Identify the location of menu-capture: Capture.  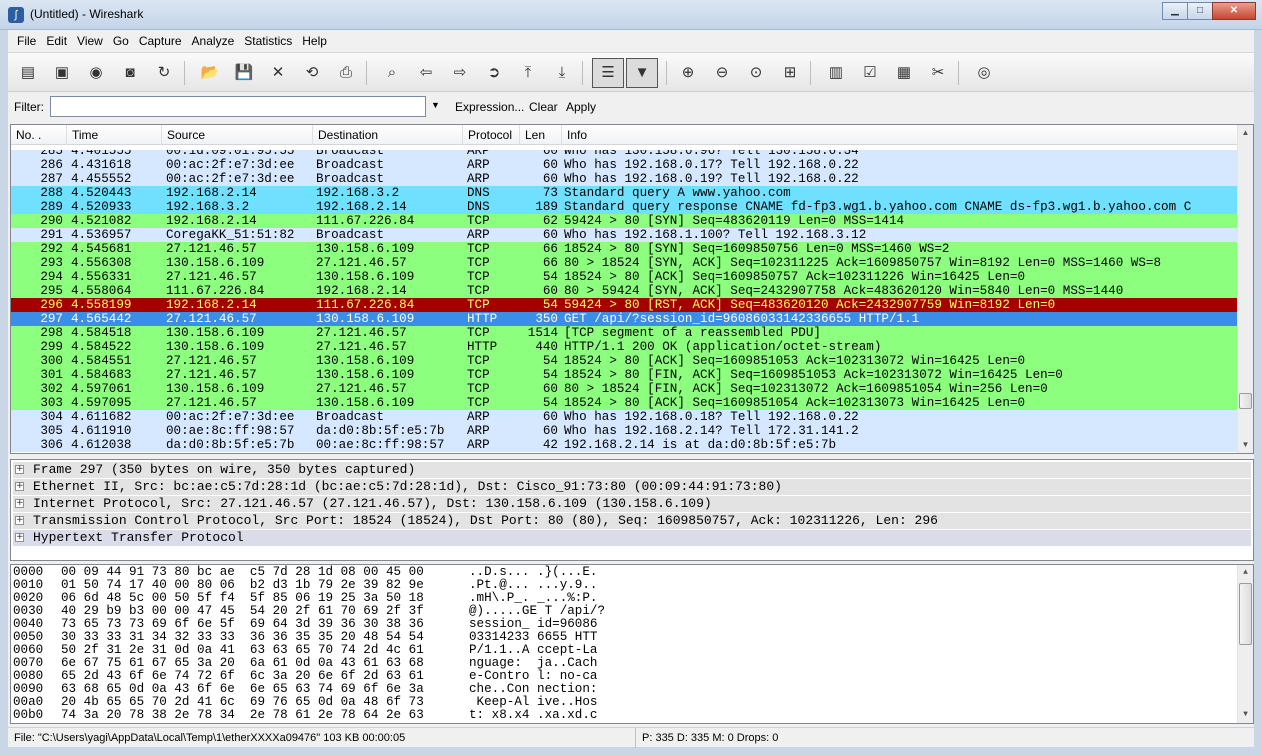
(160, 41).